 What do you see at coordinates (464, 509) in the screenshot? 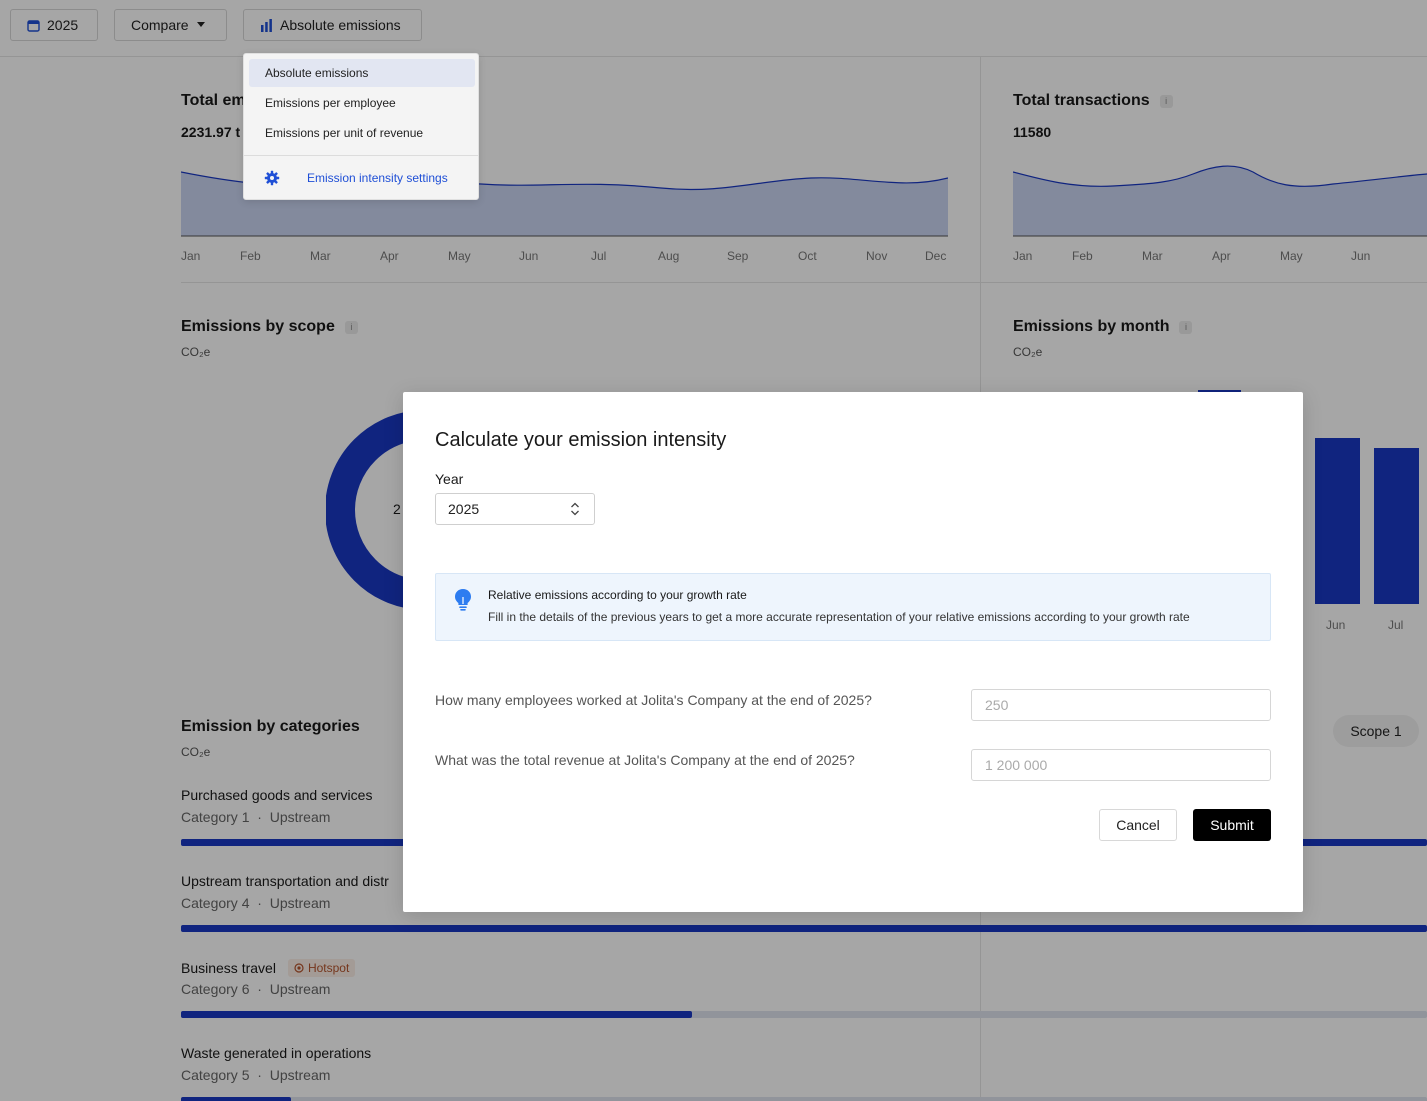
I see `year-select-value: 2025` at bounding box center [464, 509].